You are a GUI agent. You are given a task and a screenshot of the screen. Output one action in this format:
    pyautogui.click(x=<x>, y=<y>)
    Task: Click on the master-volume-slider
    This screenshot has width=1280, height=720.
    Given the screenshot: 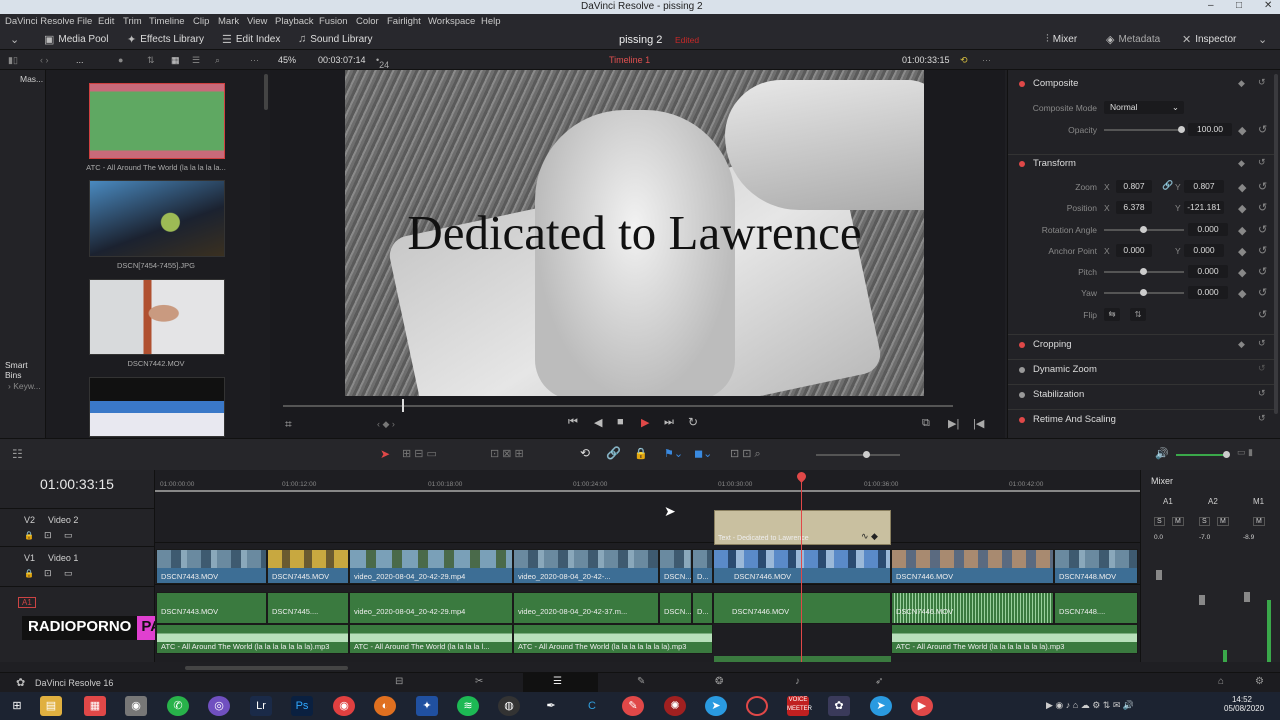 What is the action you would take?
    pyautogui.click(x=1202, y=455)
    